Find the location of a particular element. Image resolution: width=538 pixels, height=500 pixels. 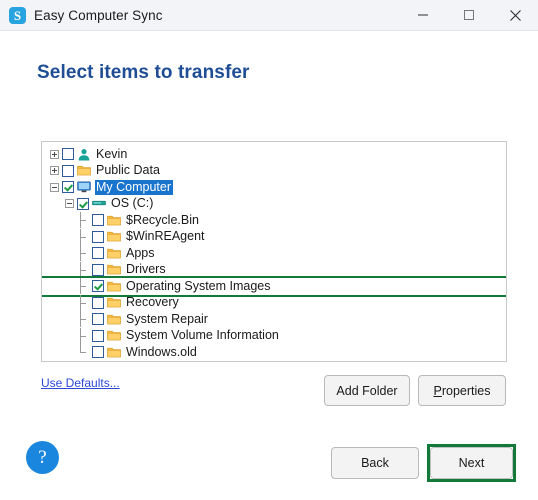

maximize-icon is located at coordinates (469, 15).